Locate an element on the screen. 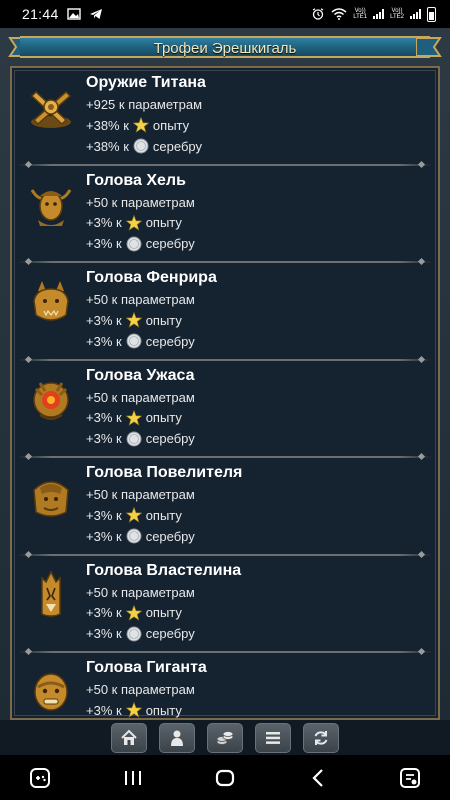  trophy-name: Голова Фенрира is located at coordinates (151, 277).